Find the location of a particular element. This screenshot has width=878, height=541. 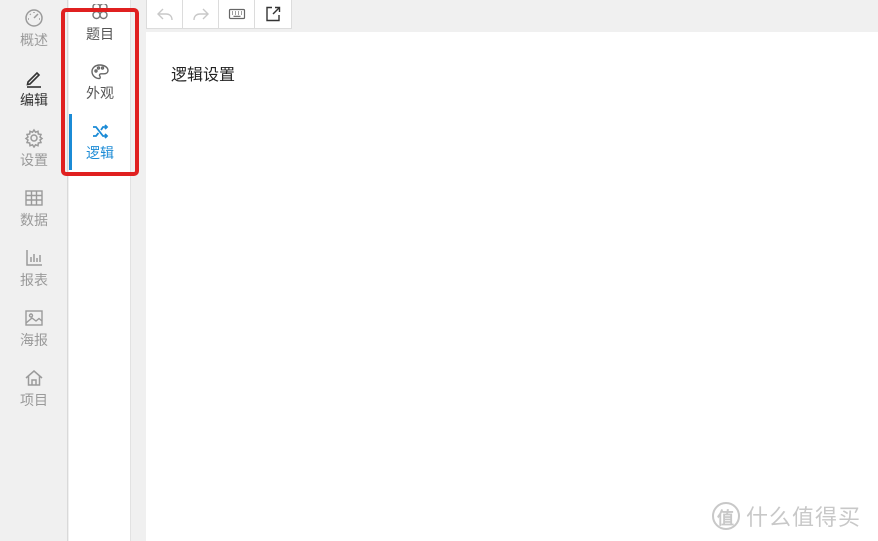

preview-icon is located at coordinates (273, 14).